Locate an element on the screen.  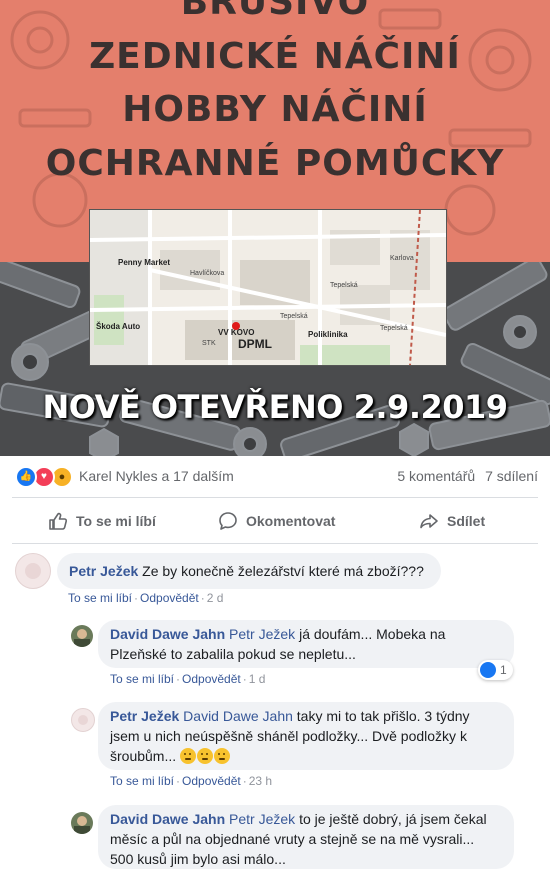
headline-line-1: BRUSIVO is located at coordinates (275, 11).